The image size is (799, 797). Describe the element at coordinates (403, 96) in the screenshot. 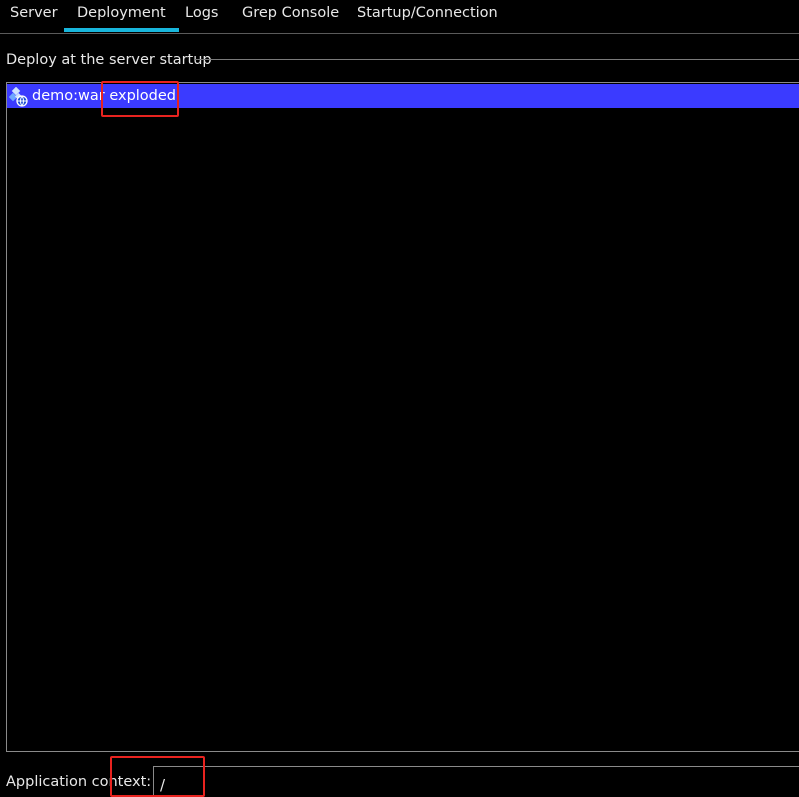

I see `list-item: demo:war exploded` at that location.